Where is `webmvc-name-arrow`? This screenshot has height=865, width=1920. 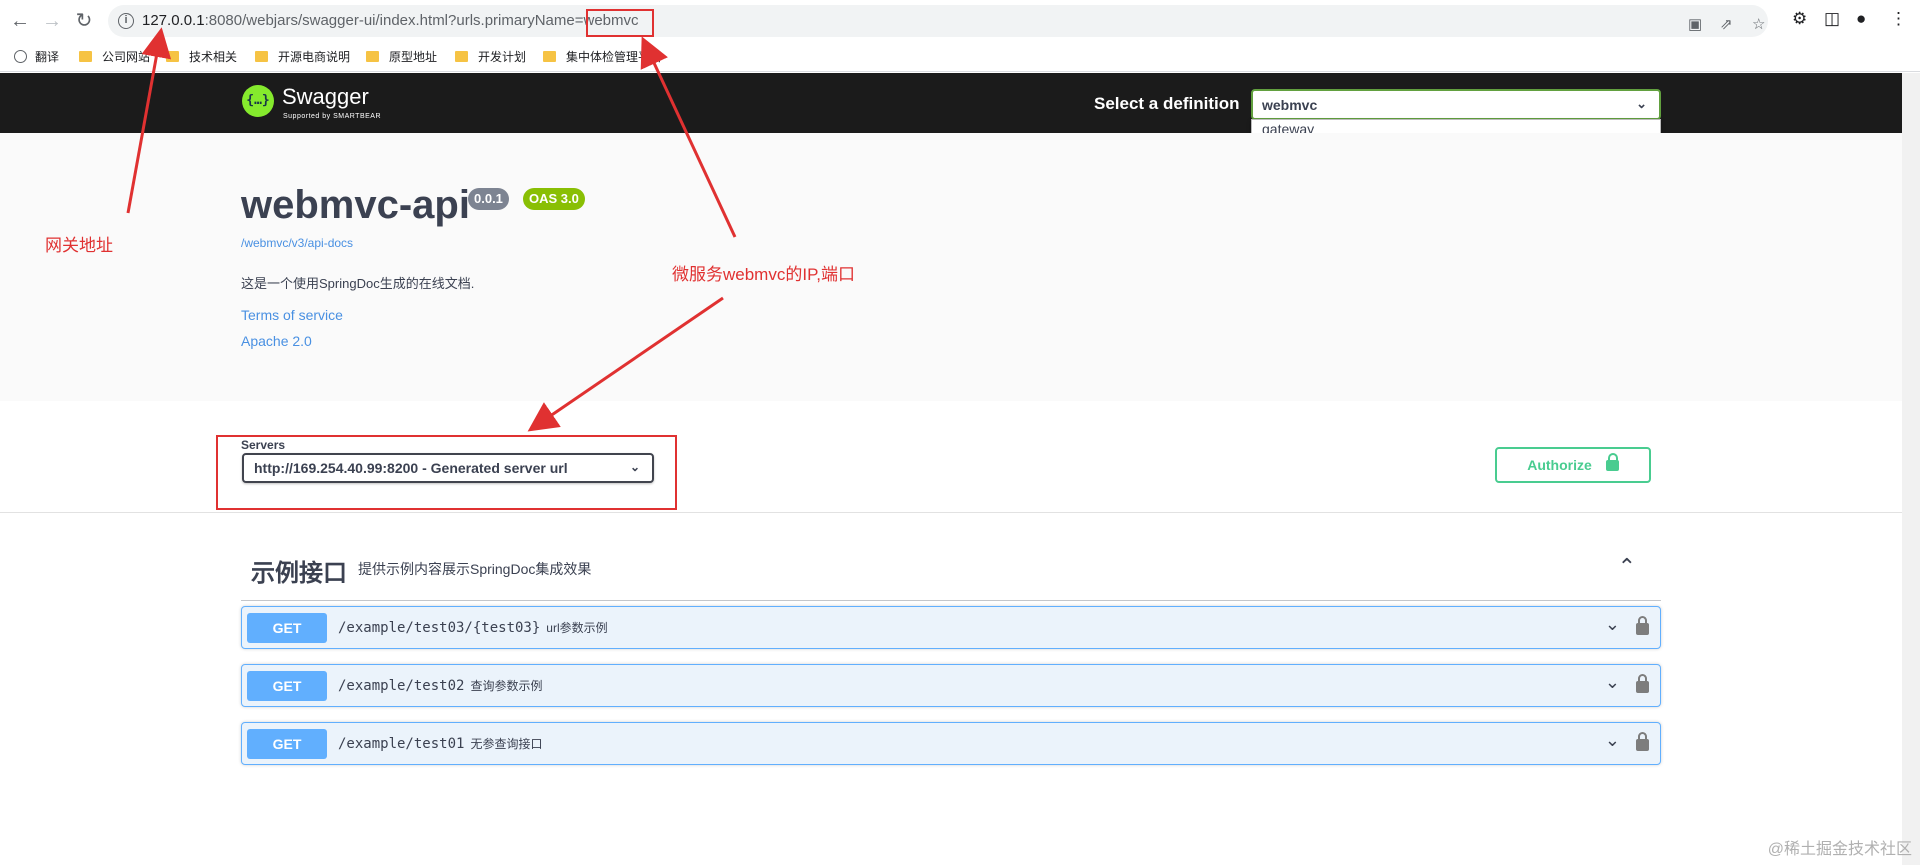 webmvc-name-arrow is located at coordinates (688, 137).